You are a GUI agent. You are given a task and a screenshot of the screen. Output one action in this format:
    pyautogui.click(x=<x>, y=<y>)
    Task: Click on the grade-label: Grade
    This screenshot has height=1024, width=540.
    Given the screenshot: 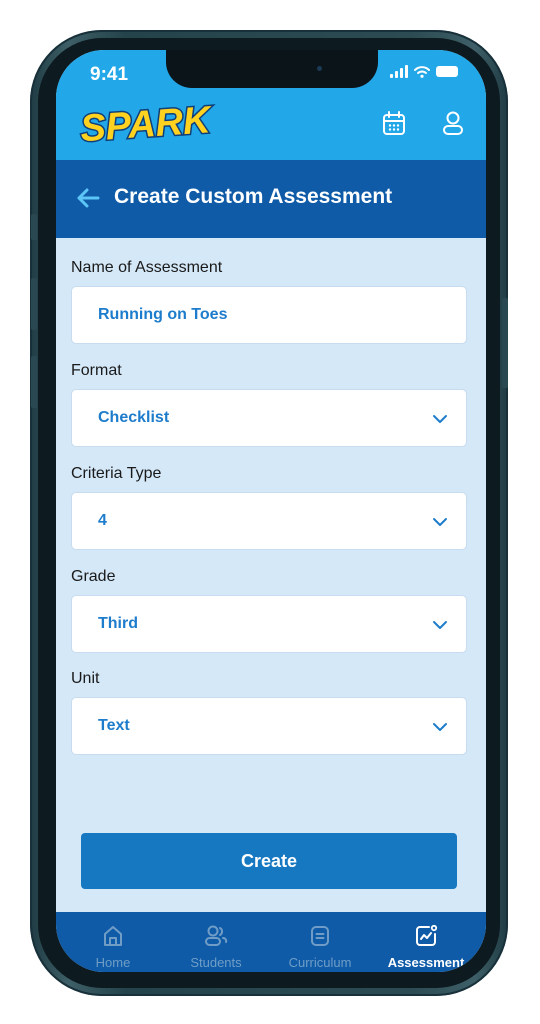 What is the action you would take?
    pyautogui.click(x=93, y=576)
    